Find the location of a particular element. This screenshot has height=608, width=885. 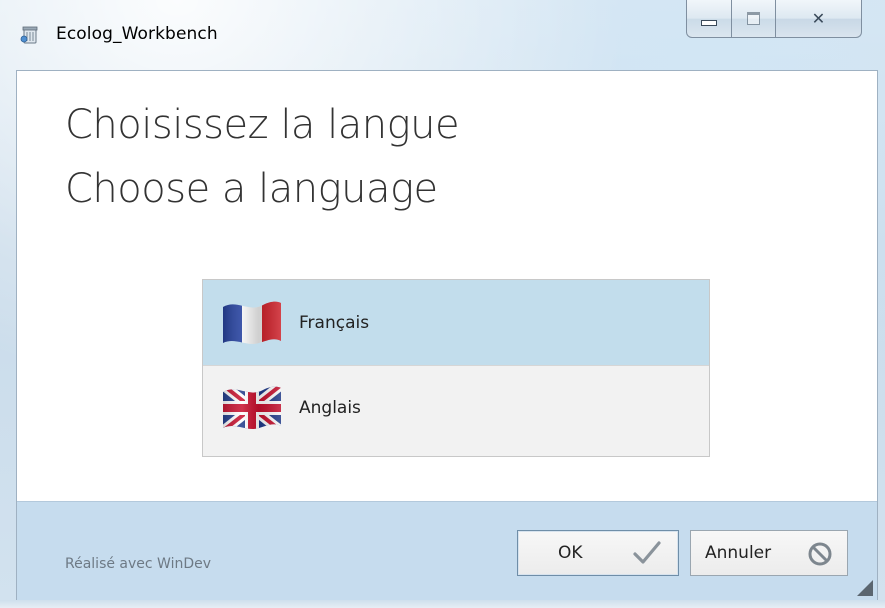

france-flag-icon is located at coordinates (252, 322).